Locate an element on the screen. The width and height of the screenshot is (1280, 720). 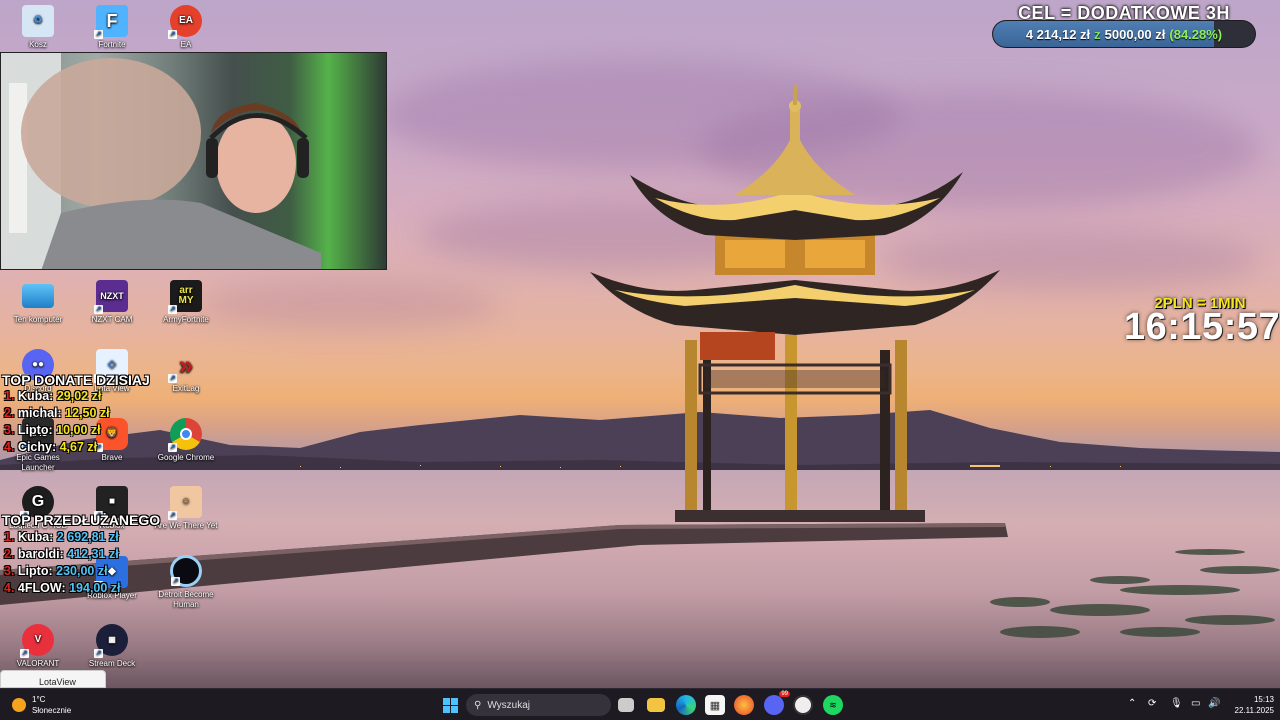
goal-percent: (84.28%) is located at coordinates (1196, 34).